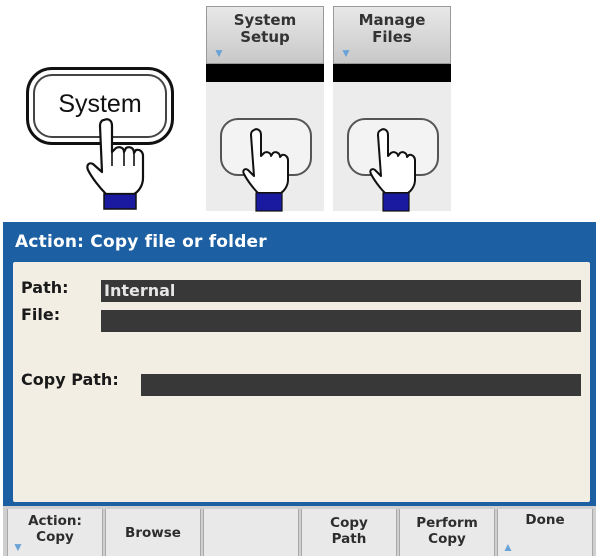 Image resolution: width=599 pixels, height=556 pixels. I want to click on softkey-system-setup-label-area: System Setup ▼, so click(265, 35).